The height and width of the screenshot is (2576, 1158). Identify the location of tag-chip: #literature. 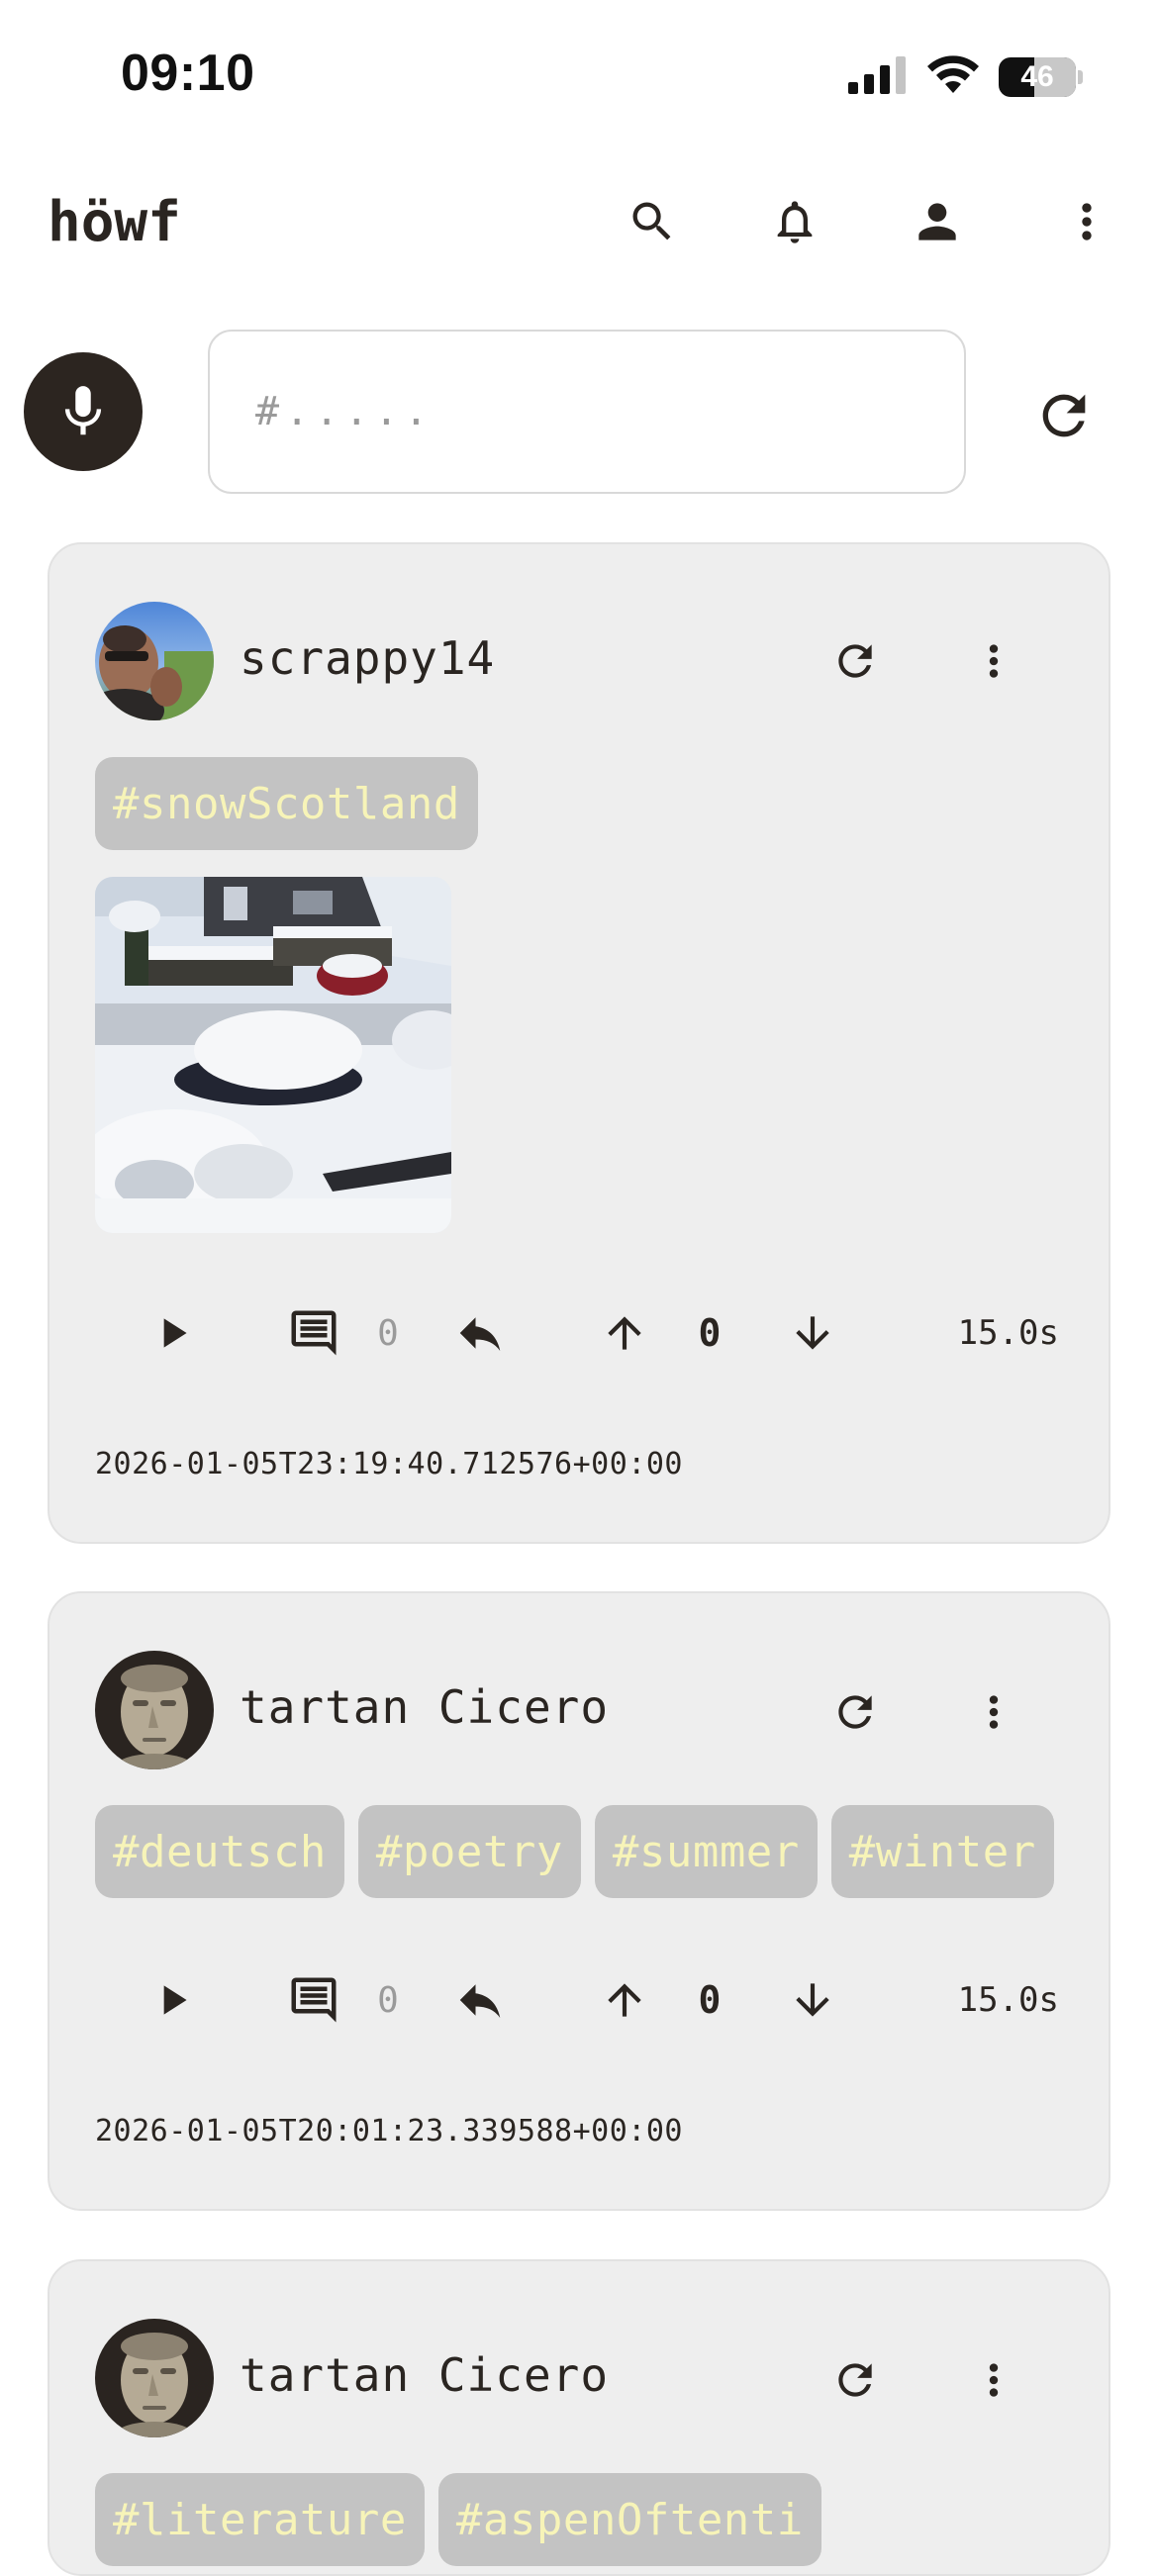
(260, 2519).